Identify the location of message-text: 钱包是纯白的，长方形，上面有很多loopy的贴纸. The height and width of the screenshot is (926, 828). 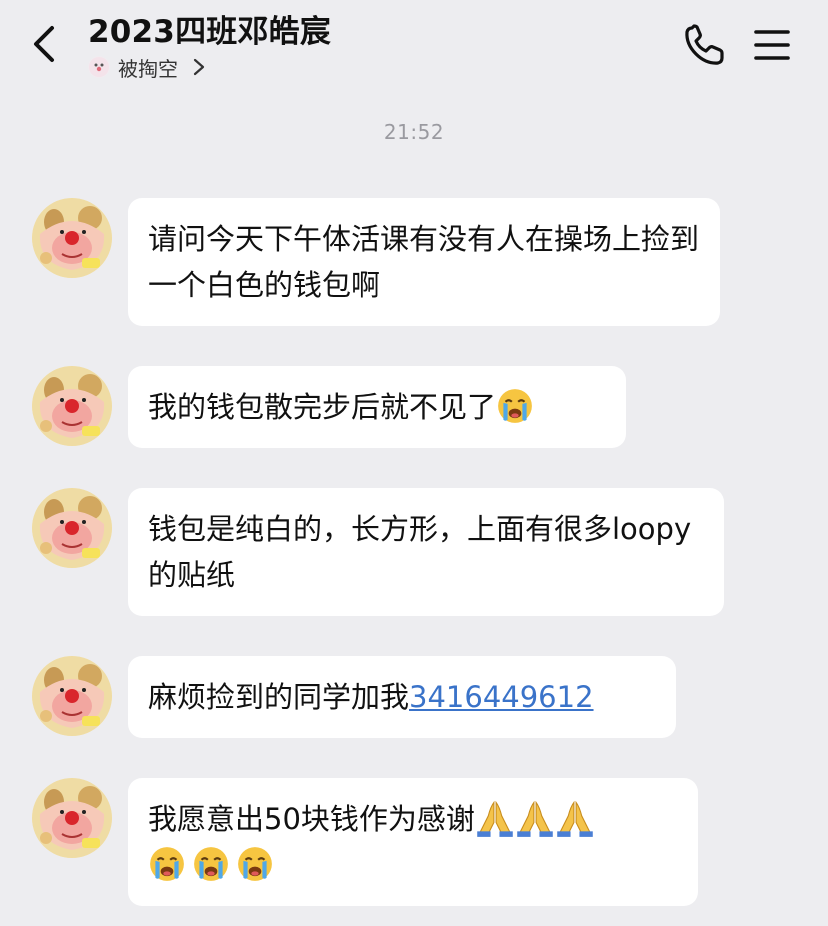
(420, 552).